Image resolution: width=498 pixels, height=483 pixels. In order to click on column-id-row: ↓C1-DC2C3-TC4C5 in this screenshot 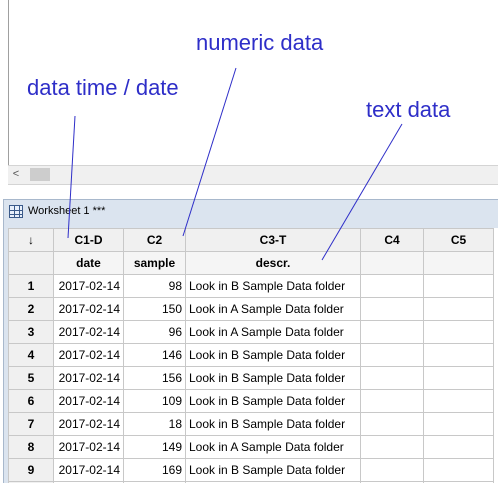, I will do `click(251, 240)`.